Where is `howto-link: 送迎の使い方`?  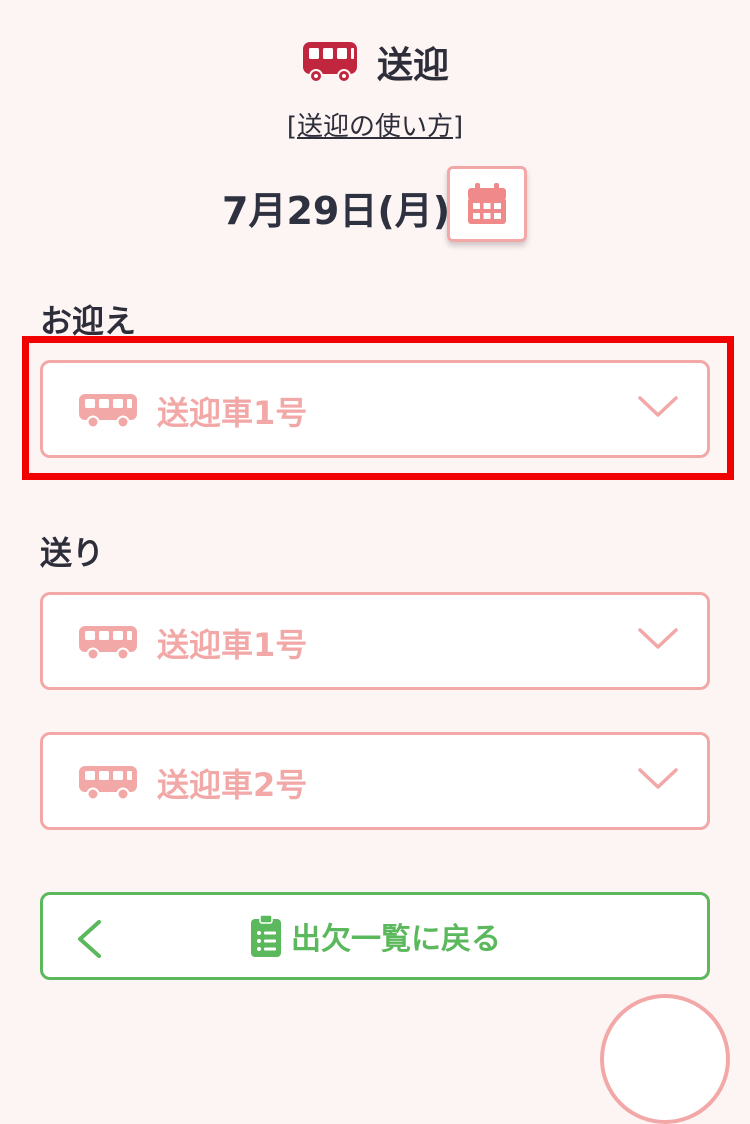
howto-link: 送迎の使い方 is located at coordinates (375, 127).